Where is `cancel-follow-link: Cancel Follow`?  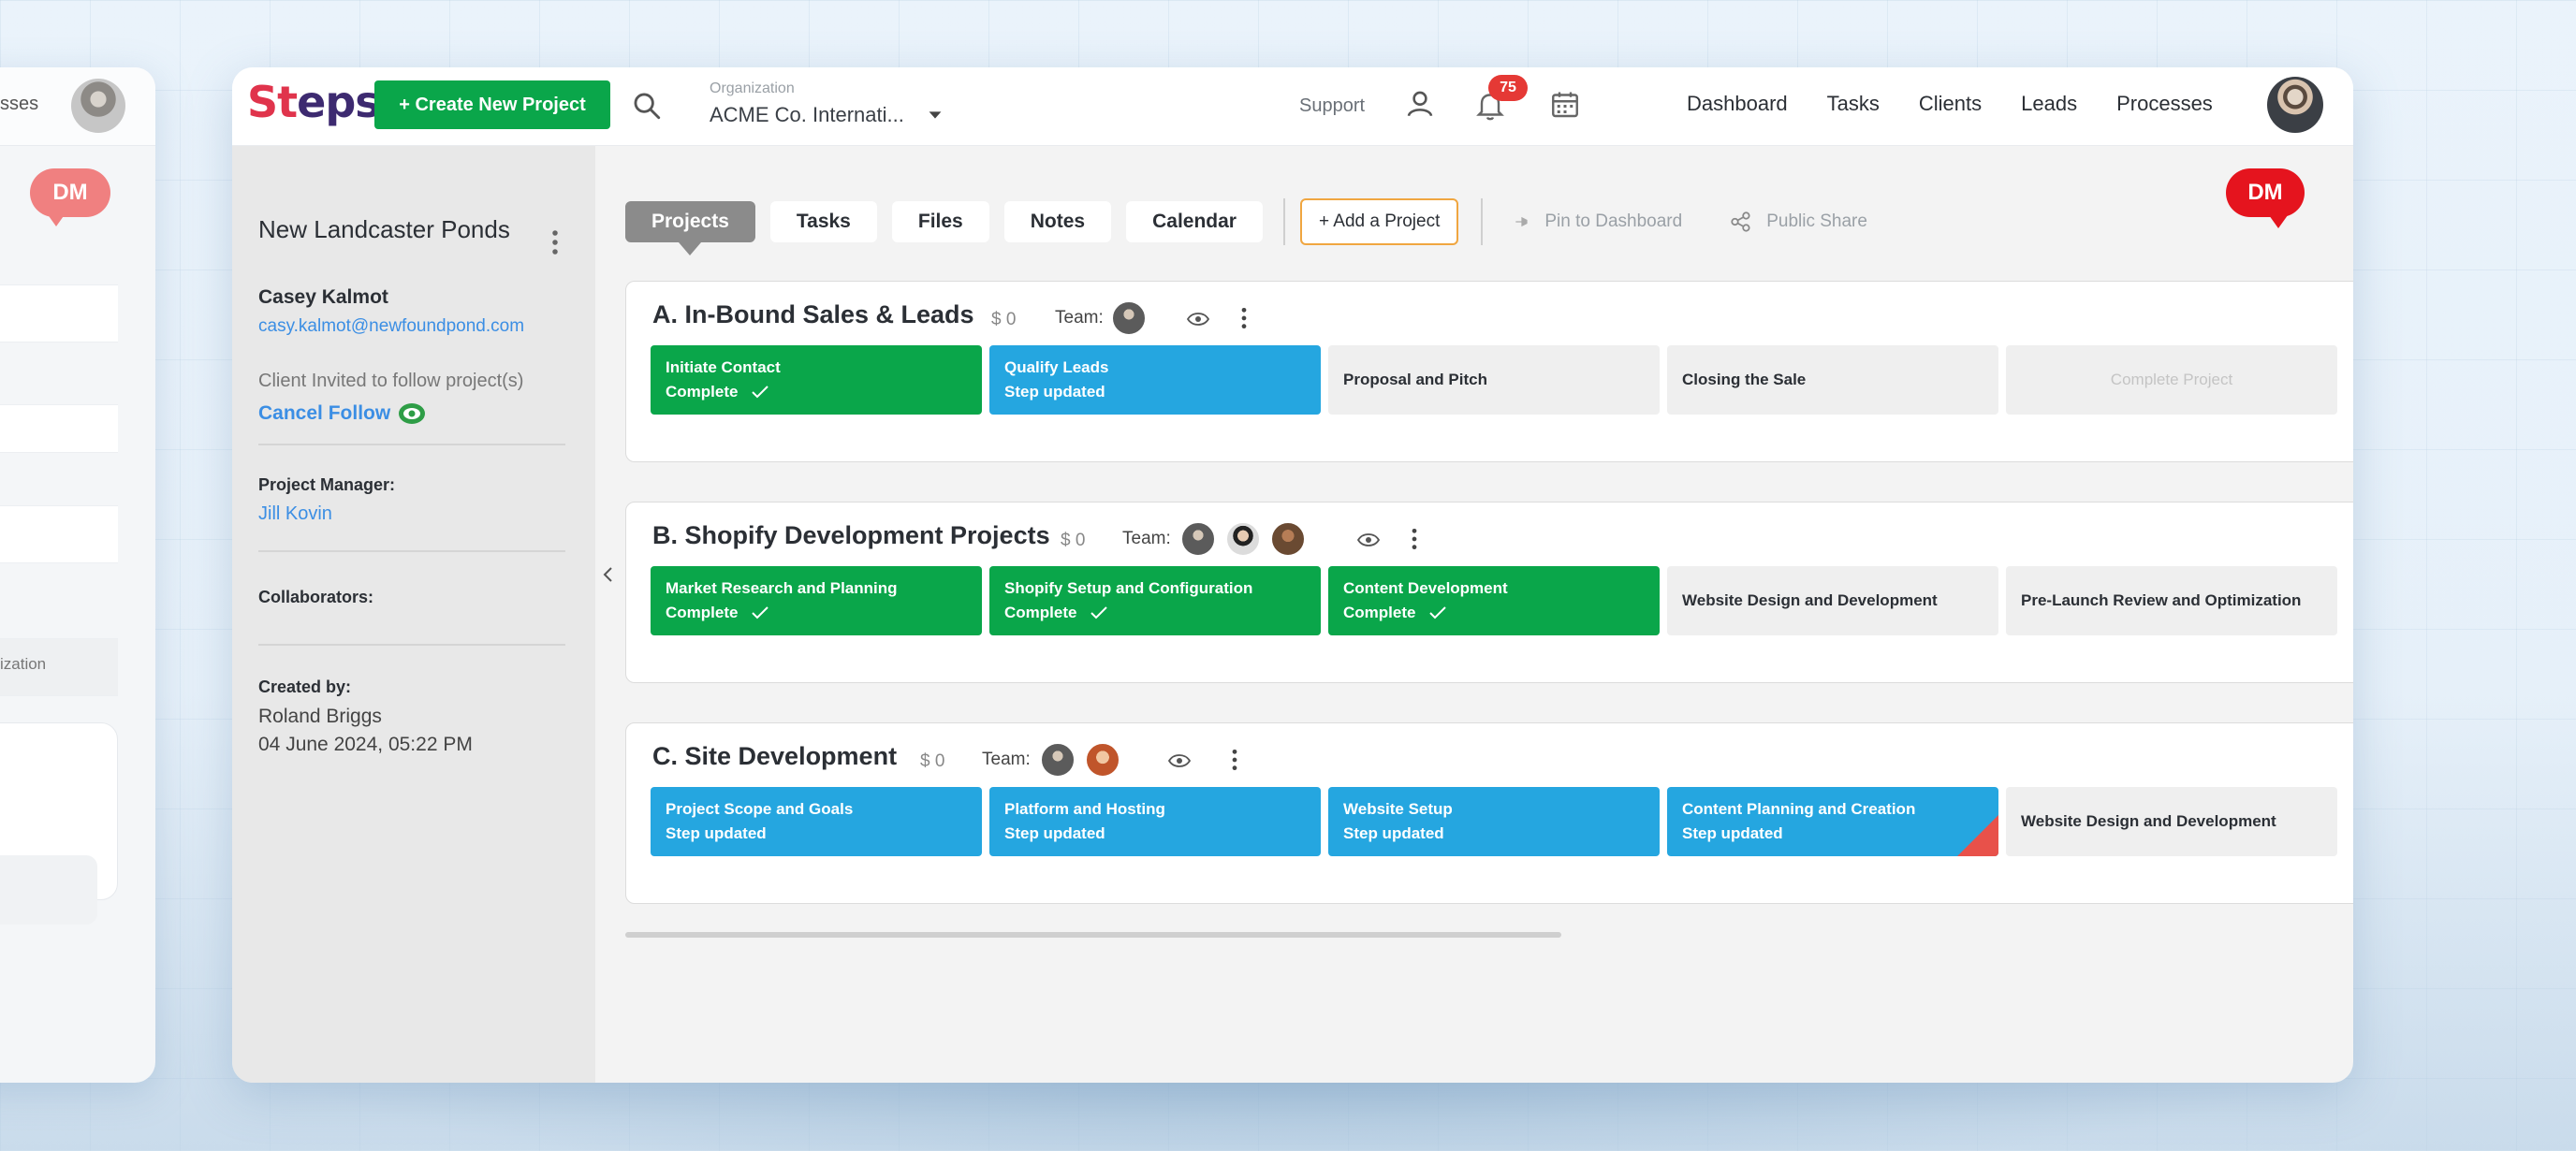
cancel-follow-link: Cancel Follow is located at coordinates (324, 414).